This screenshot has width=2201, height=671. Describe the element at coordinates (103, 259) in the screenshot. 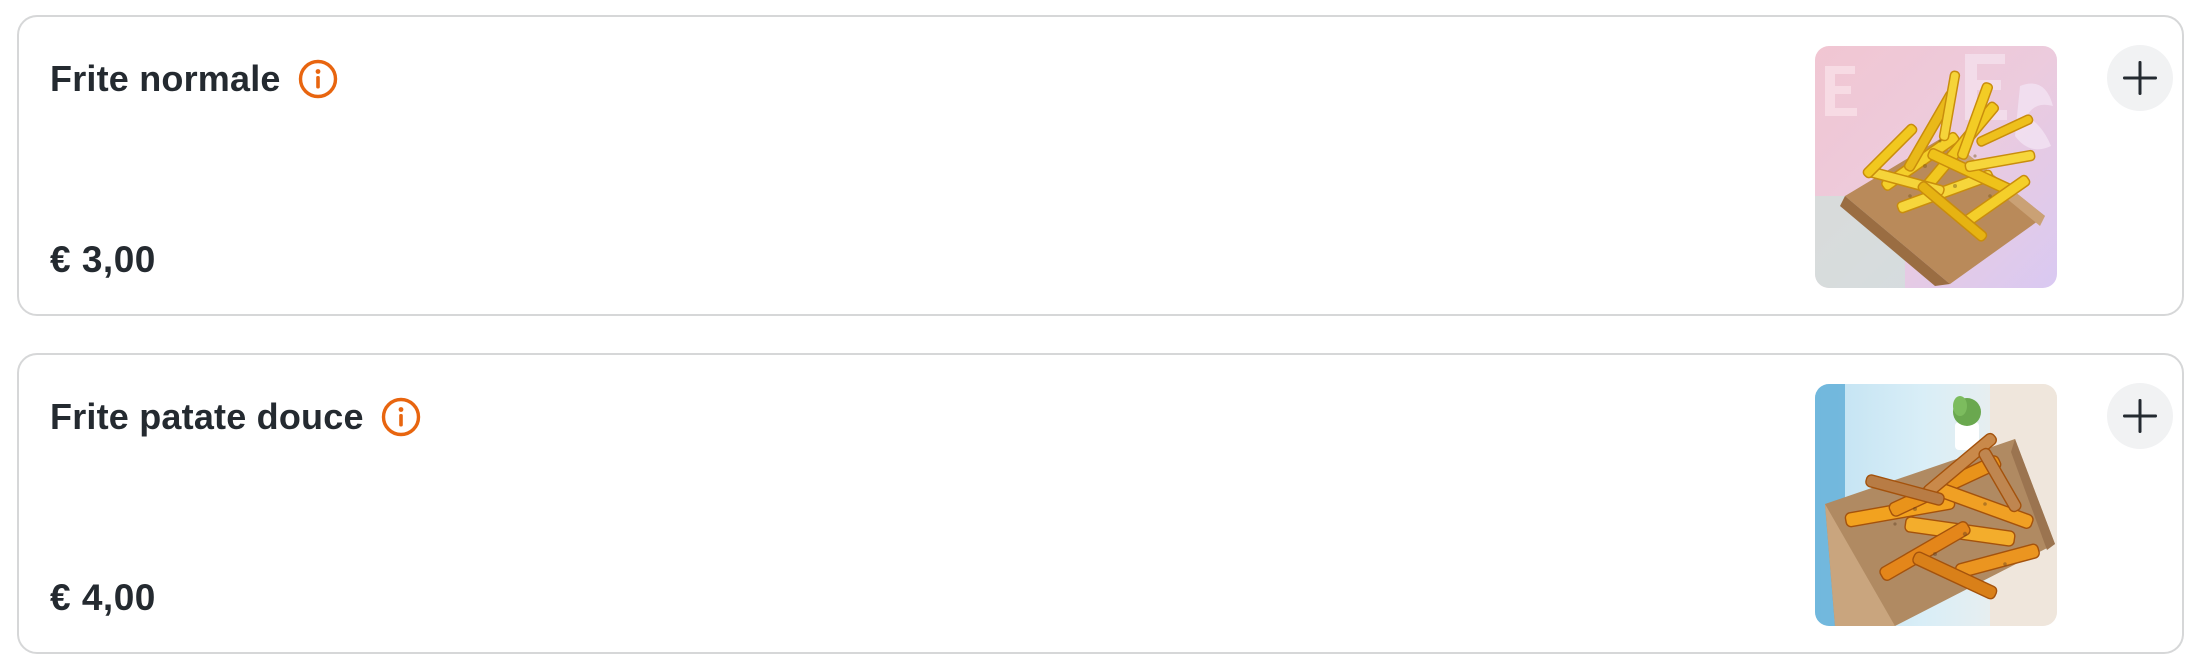

I see `product-price: € 3,00` at that location.